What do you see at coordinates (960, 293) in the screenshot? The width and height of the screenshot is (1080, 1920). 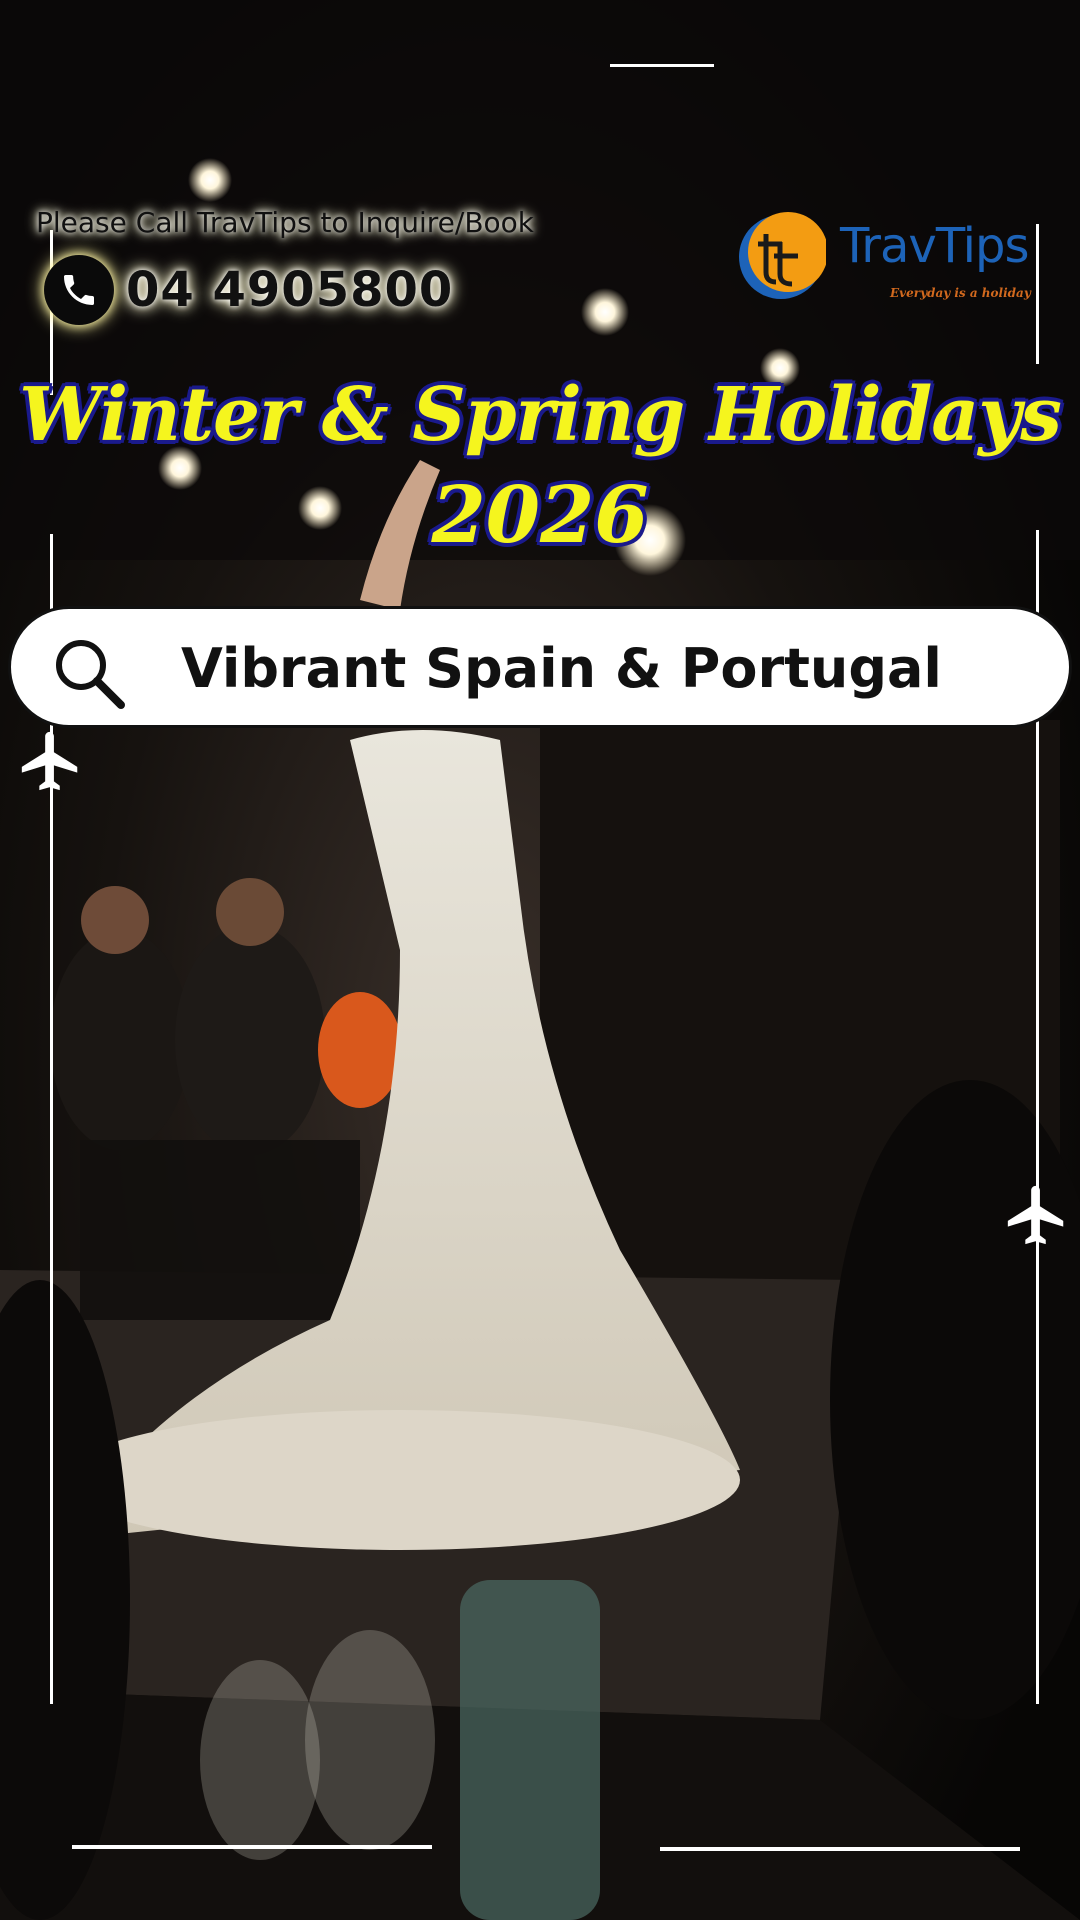 I see `logo-tagline: Everyday is a holiday` at bounding box center [960, 293].